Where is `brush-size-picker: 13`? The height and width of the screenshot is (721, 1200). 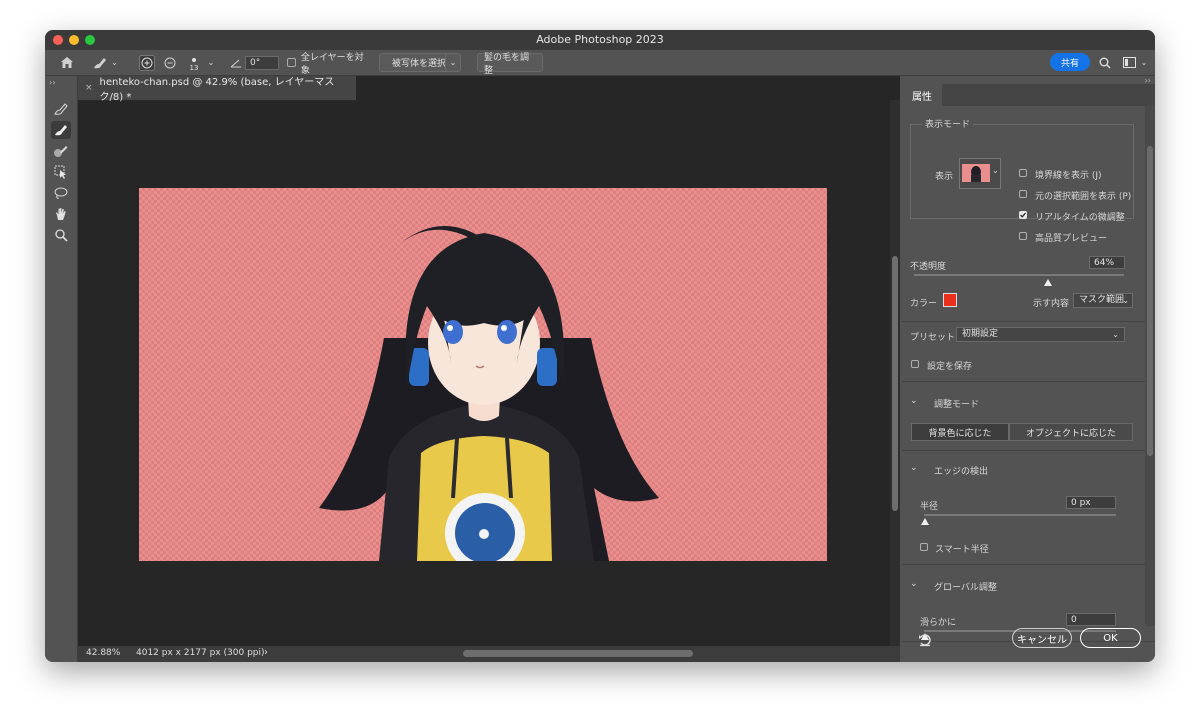 brush-size-picker: 13 is located at coordinates (194, 62).